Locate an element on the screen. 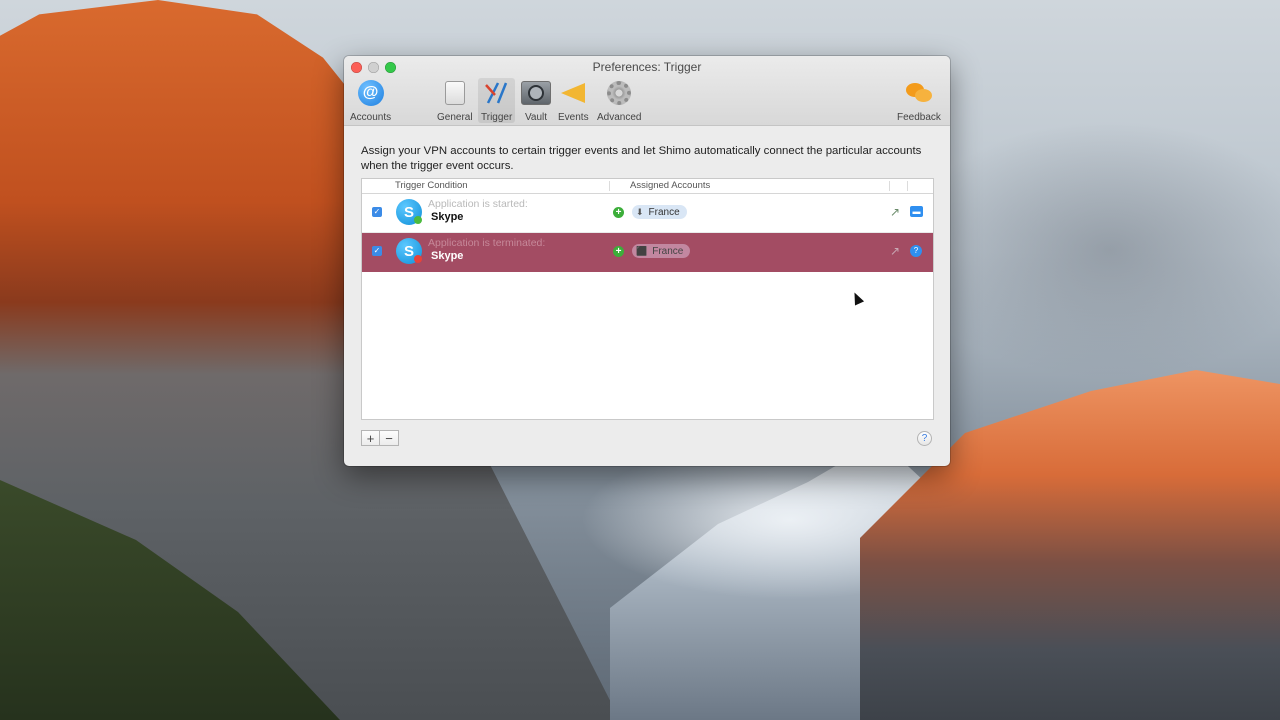 This screenshot has height=720, width=1280. toolbar-general: General is located at coordinates (455, 100).